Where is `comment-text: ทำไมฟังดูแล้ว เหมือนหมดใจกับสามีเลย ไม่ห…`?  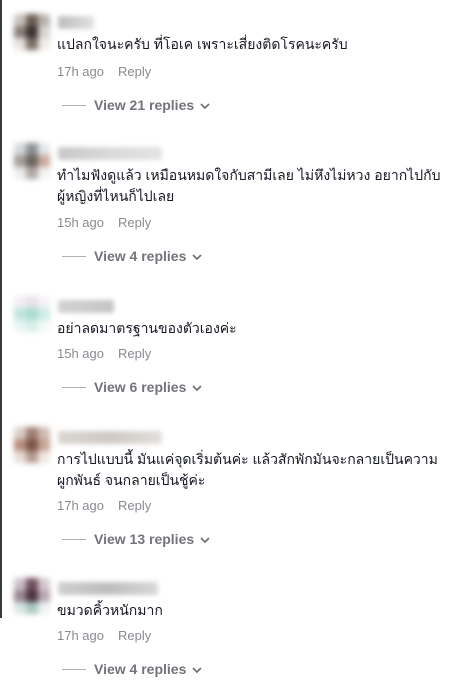
comment-text: ทำไมฟังดูแล้ว เหมือนหมดใจกับสามีเลย ไม่ห… is located at coordinates (249, 185).